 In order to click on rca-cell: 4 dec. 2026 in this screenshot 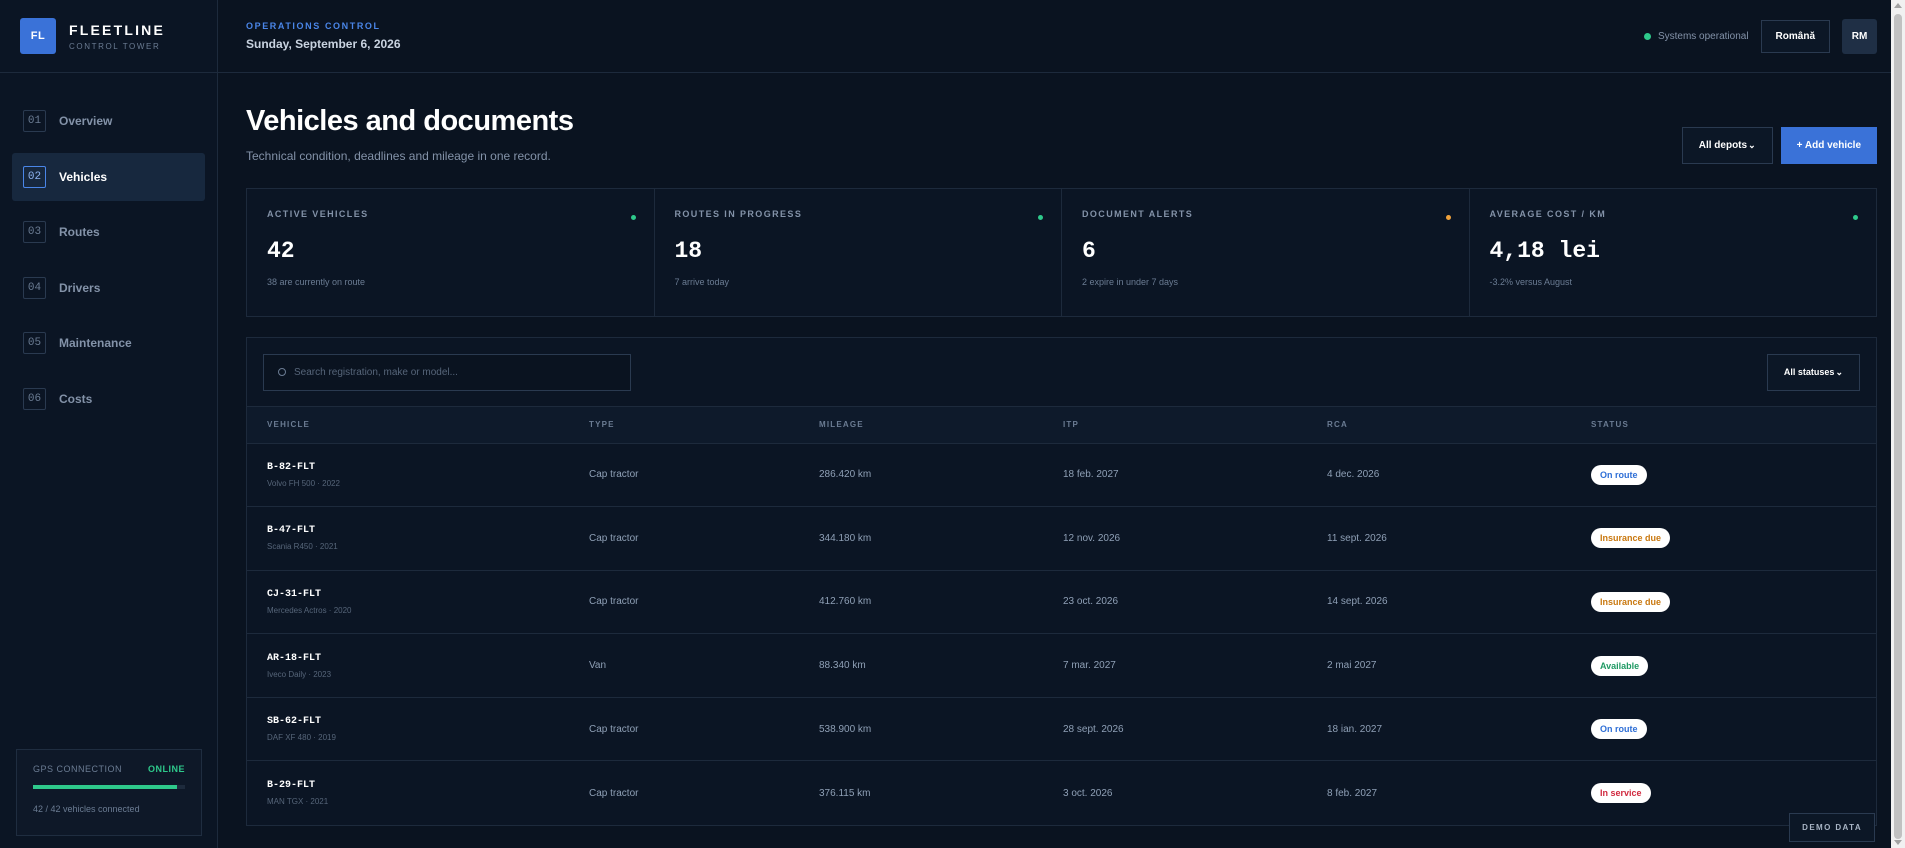, I will do `click(1353, 475)`.